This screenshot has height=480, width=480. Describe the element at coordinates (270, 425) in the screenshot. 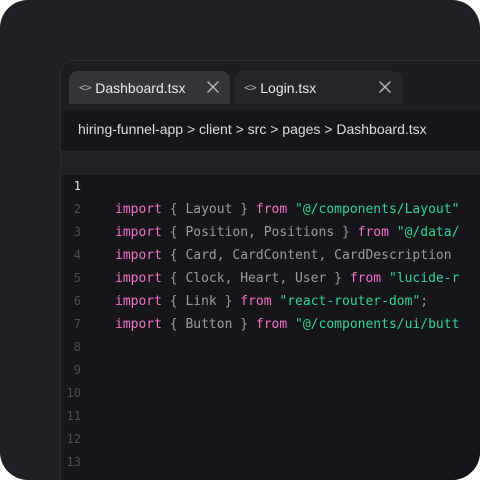

I see `code-line: 12` at that location.